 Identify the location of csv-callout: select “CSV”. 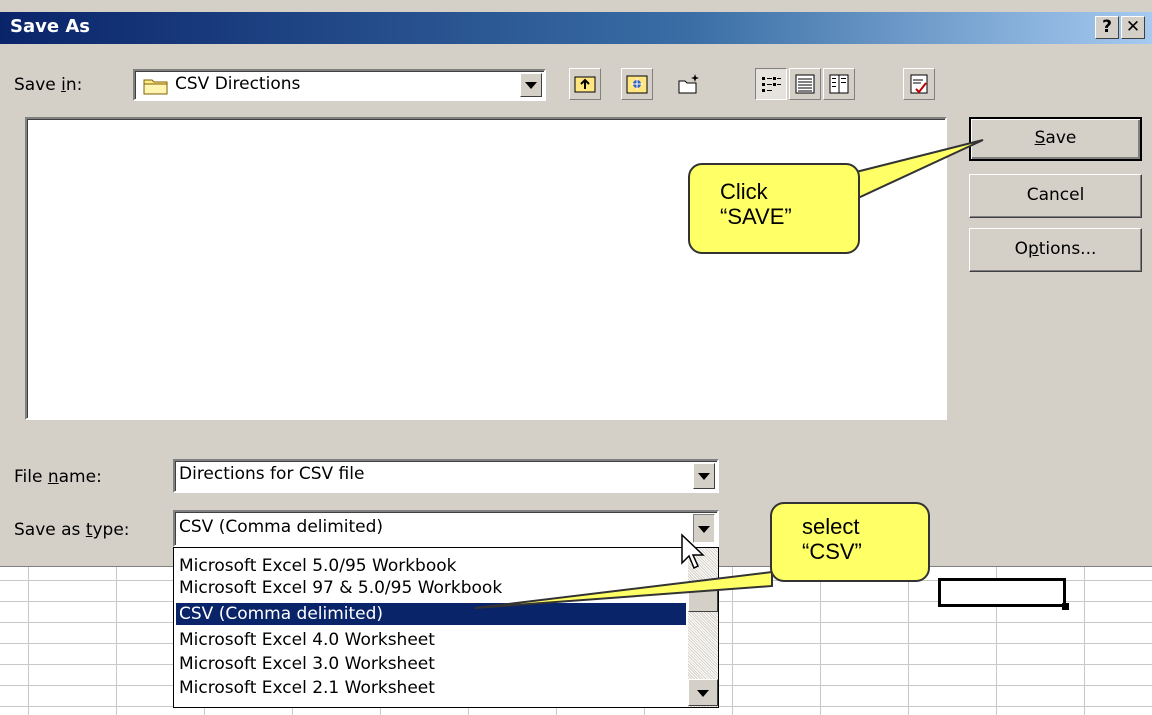
(850, 542).